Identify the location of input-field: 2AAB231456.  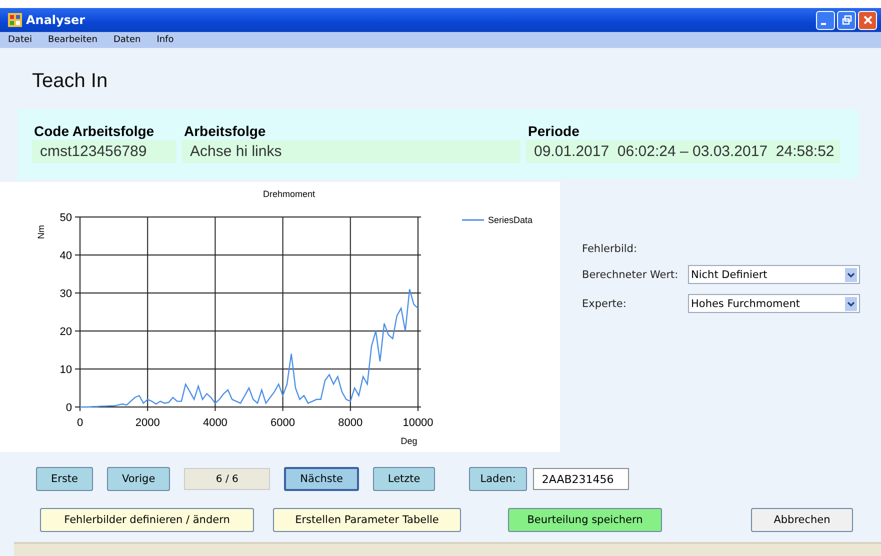
(580, 479).